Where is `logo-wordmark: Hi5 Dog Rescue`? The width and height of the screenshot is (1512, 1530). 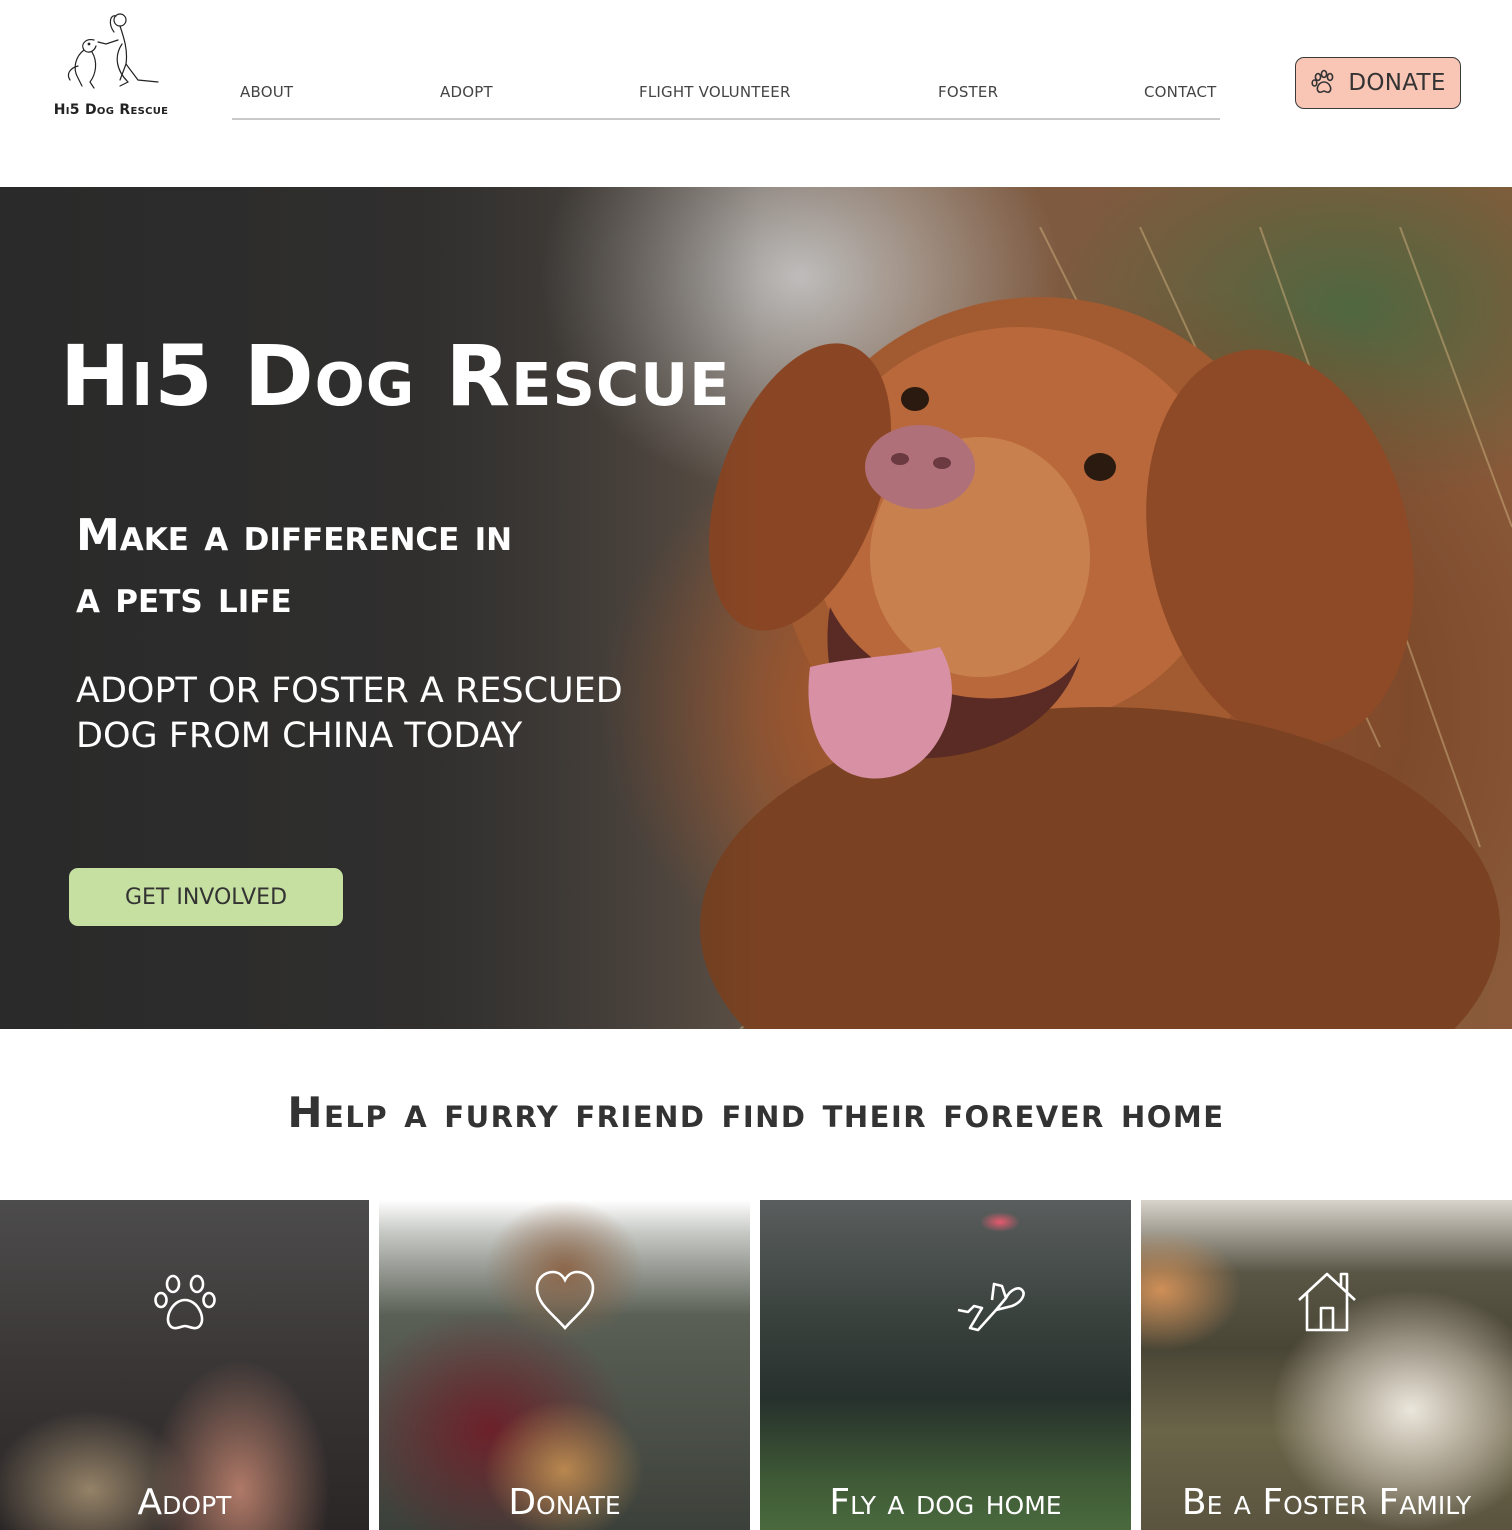
logo-wordmark: Hi5 Dog Rescue is located at coordinates (111, 110).